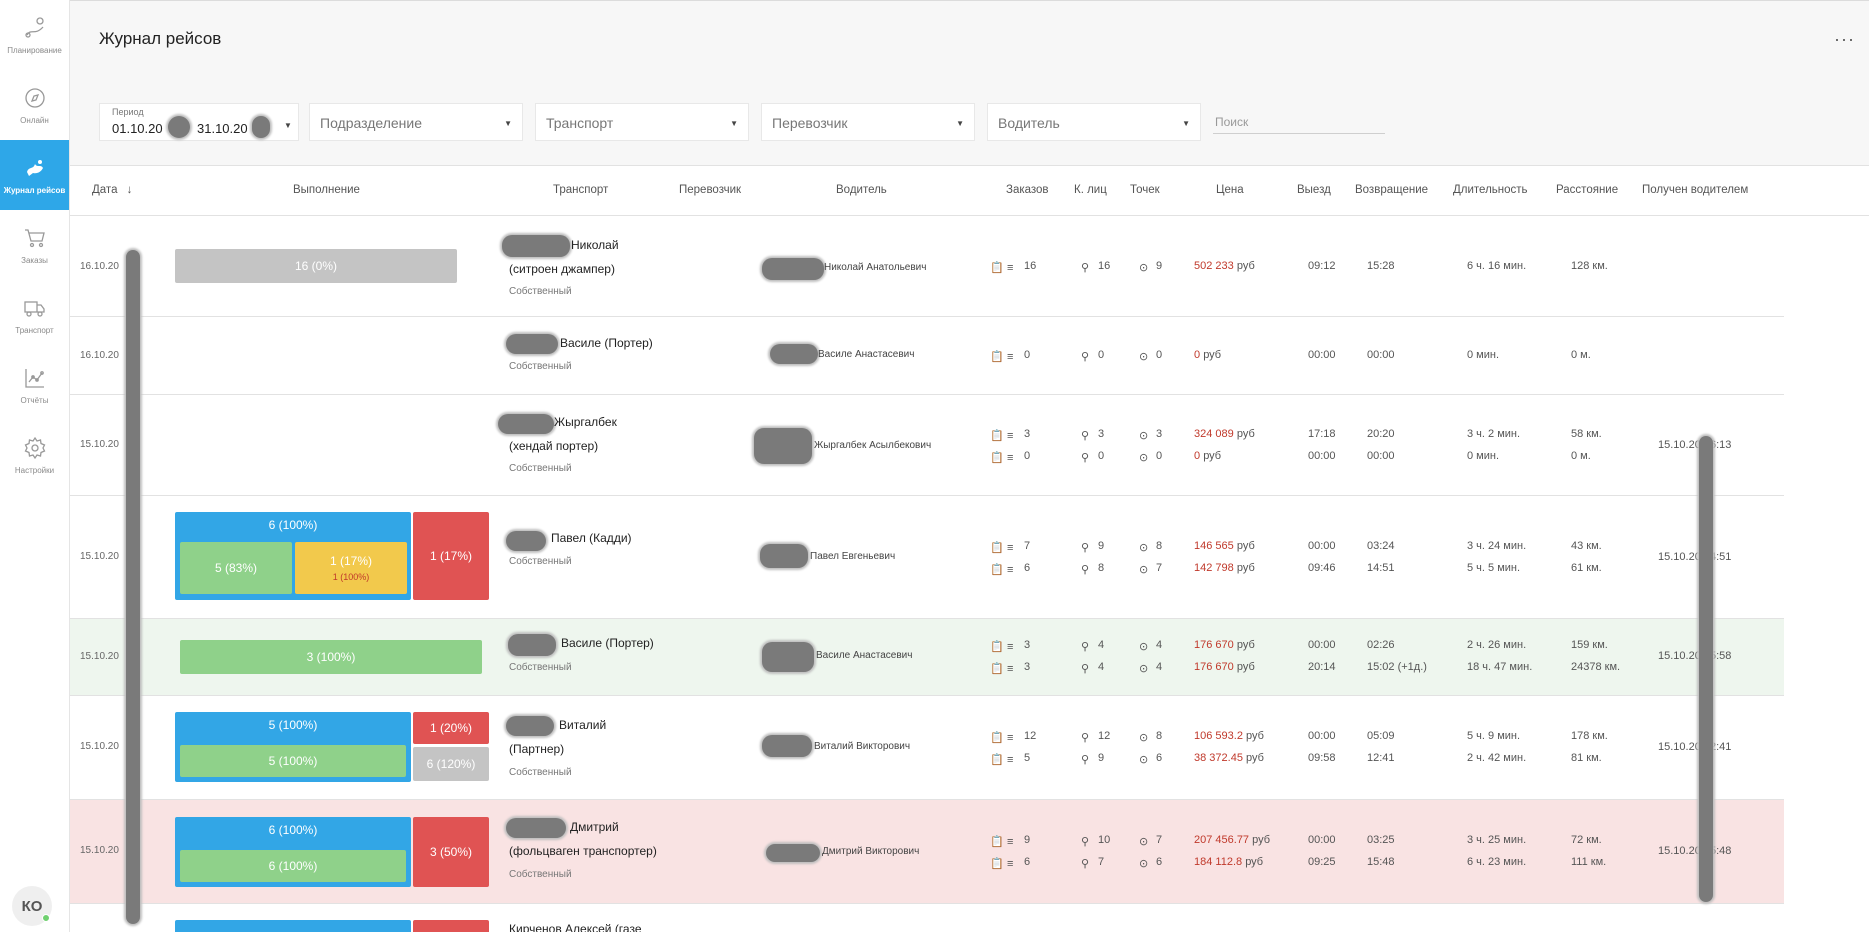 The image size is (1869, 932). What do you see at coordinates (1483, 456) in the screenshot?
I see `duration: 0 мин.` at bounding box center [1483, 456].